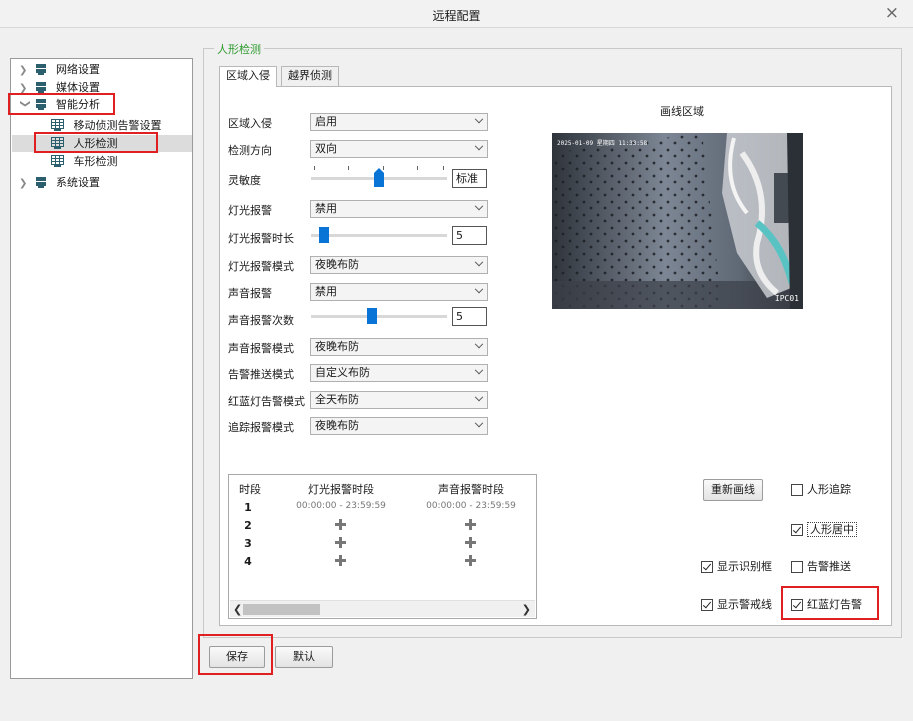 The height and width of the screenshot is (721, 913). I want to click on sound-count-label: 声音报警次数, so click(261, 320).